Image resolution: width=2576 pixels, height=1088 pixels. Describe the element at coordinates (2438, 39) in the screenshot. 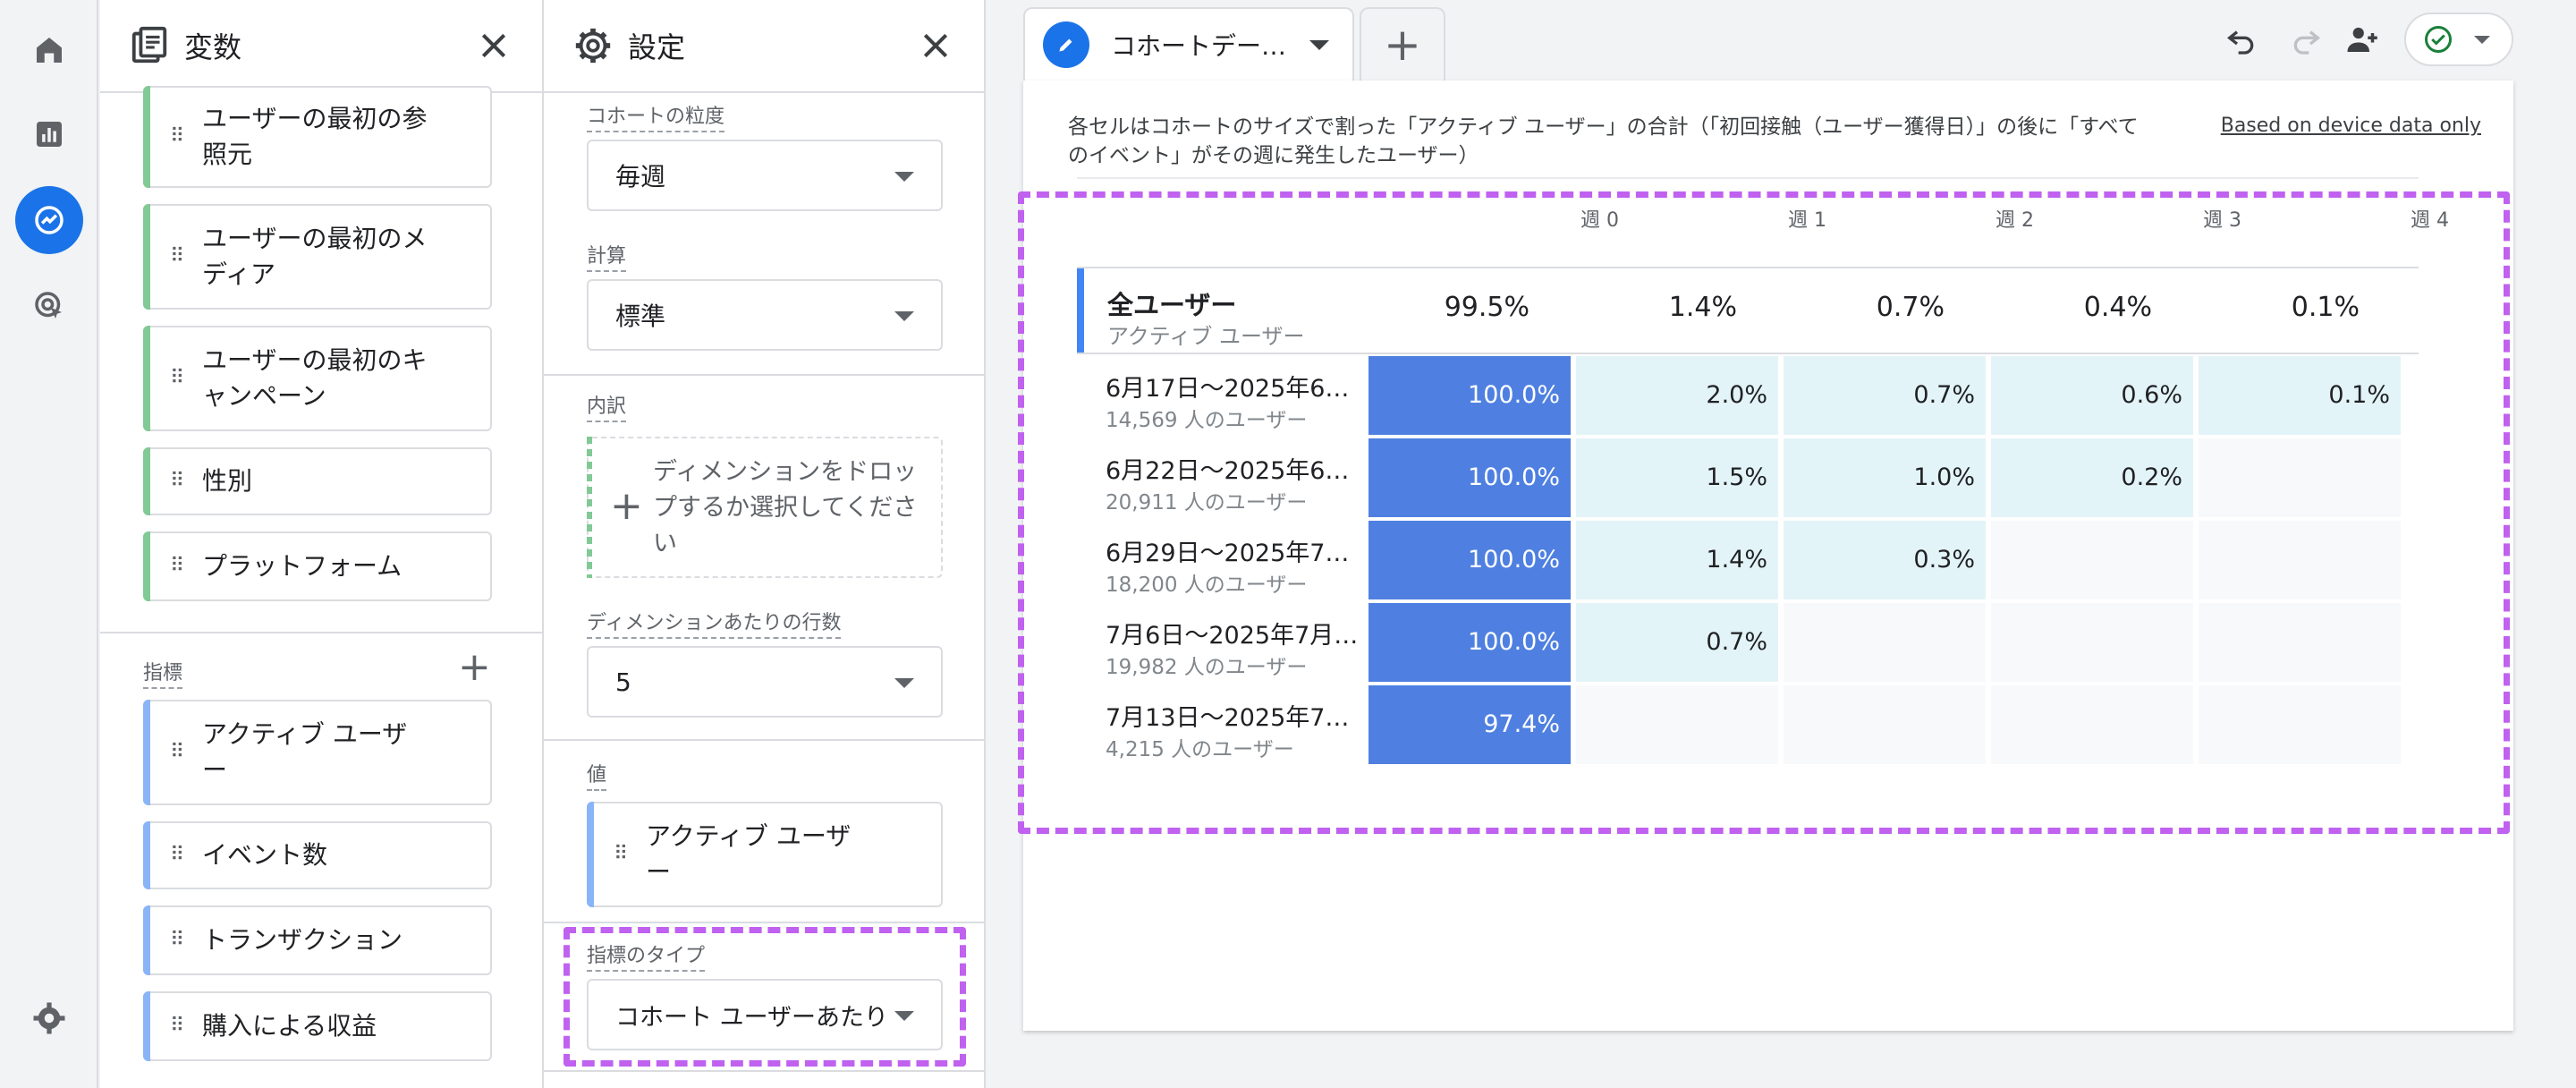

I see `check-circle-icon` at that location.